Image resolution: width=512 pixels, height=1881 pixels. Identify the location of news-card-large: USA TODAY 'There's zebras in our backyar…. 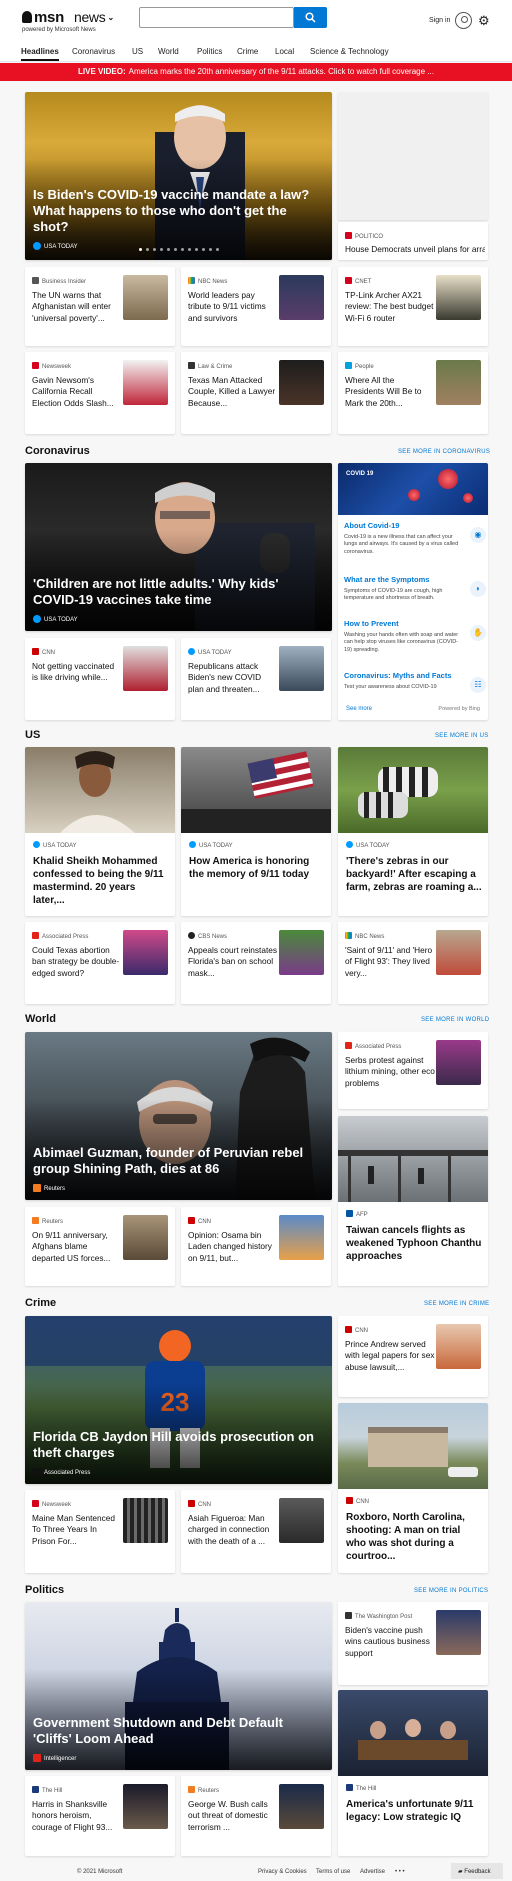
(413, 831).